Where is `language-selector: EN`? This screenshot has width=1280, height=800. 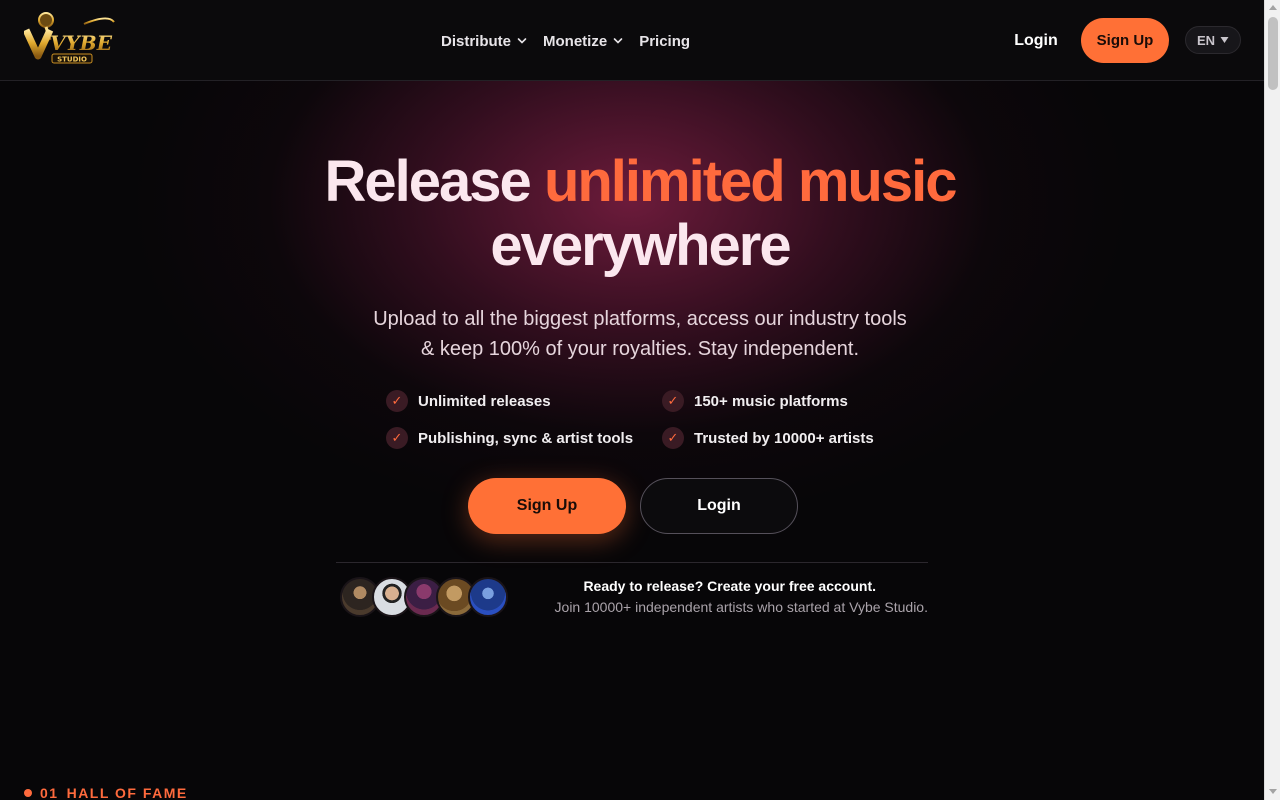
language-selector: EN is located at coordinates (1213, 40).